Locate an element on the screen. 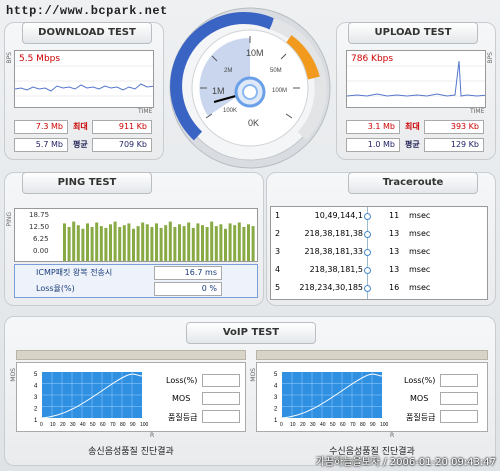 This screenshot has width=500, height=471. trace-hop-ip: 218,234,30,185 is located at coordinates (331, 287).